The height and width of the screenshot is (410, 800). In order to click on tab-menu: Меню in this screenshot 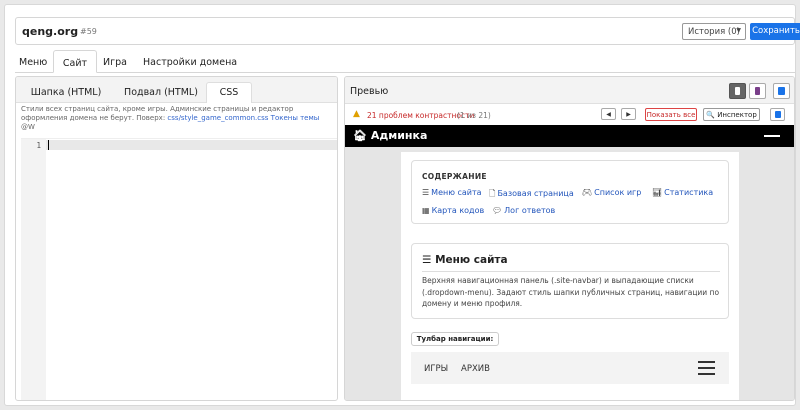, I will do `click(33, 61)`.